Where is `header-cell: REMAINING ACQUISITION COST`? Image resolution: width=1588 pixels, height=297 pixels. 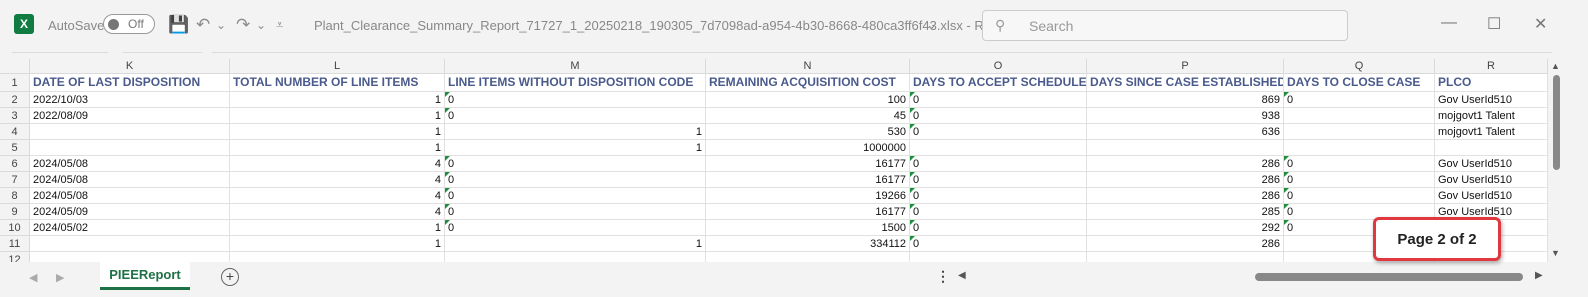 header-cell: REMAINING ACQUISITION COST is located at coordinates (808, 83).